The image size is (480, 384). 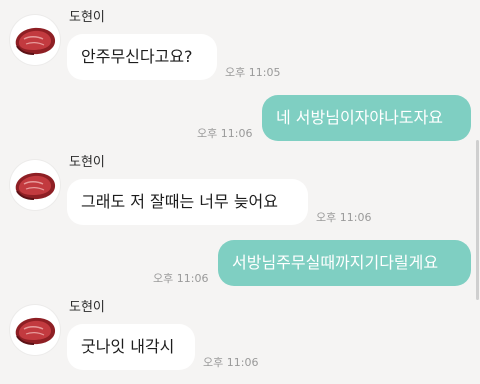 What do you see at coordinates (344, 263) in the screenshot?
I see `message-bubble-outgoing: 서방님주무실때까지기다릴게요` at bounding box center [344, 263].